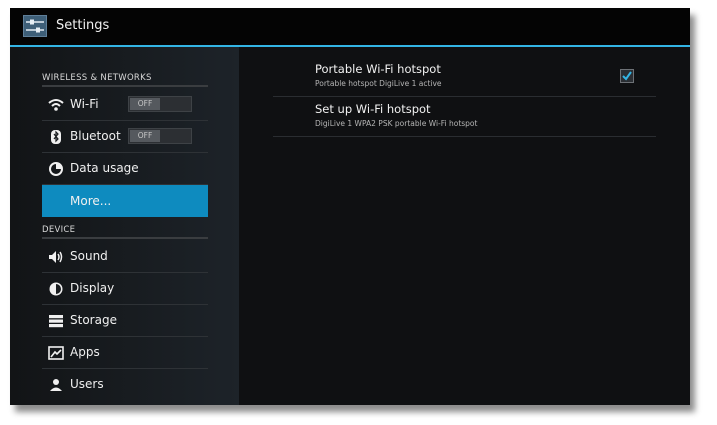 Image resolution: width=717 pixels, height=425 pixels. Describe the element at coordinates (87, 384) in the screenshot. I see `sidebar-item-label: Users` at that location.